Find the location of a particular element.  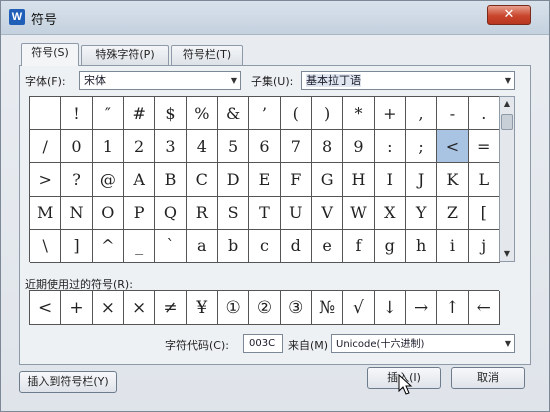

symbol-cell: a is located at coordinates (202, 246).